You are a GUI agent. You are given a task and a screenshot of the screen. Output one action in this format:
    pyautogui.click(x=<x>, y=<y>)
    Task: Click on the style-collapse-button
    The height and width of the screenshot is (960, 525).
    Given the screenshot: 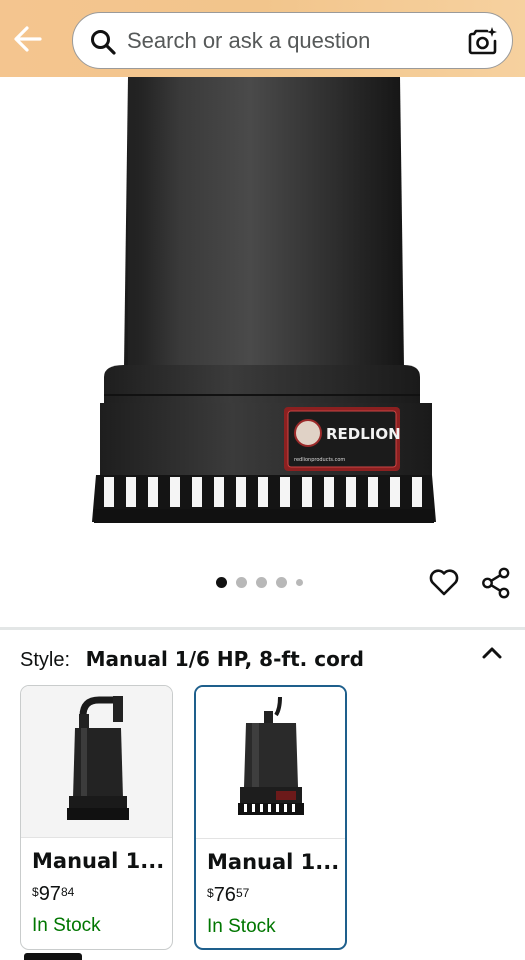 What is the action you would take?
    pyautogui.click(x=492, y=653)
    